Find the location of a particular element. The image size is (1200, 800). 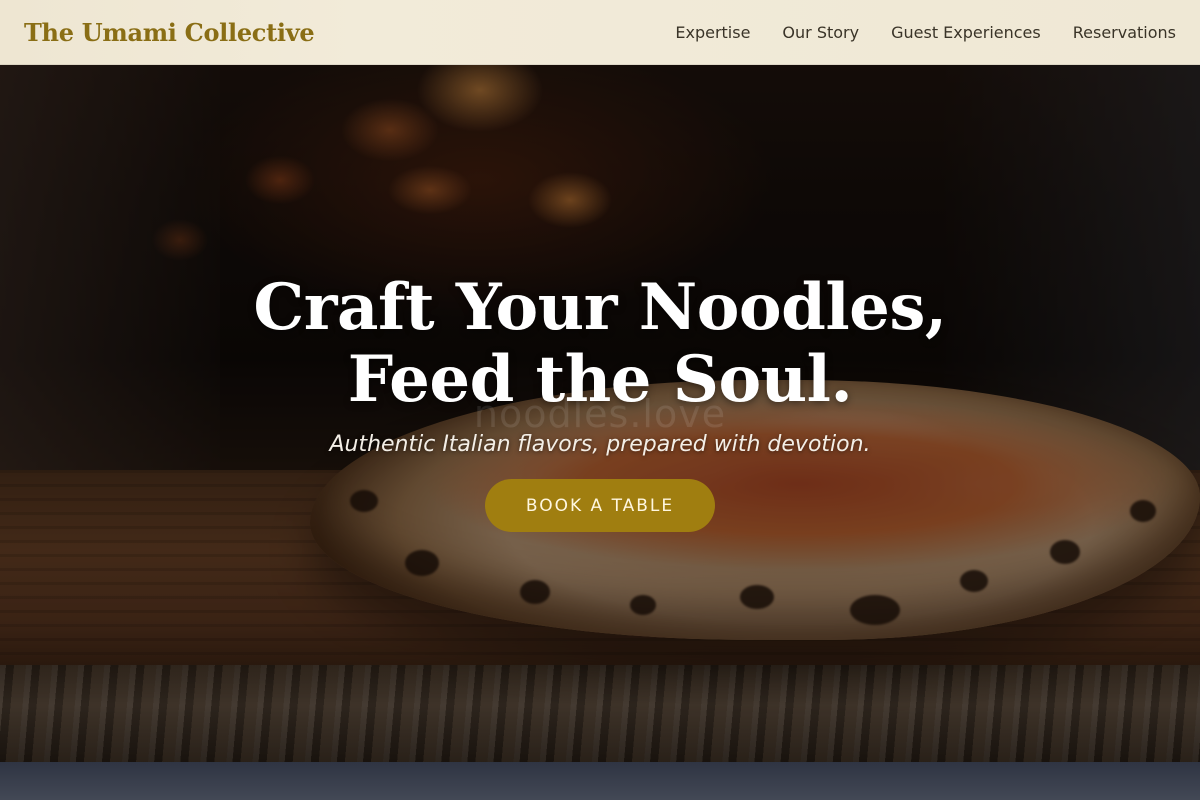

nav-link-expertise: Expertise is located at coordinates (712, 32).